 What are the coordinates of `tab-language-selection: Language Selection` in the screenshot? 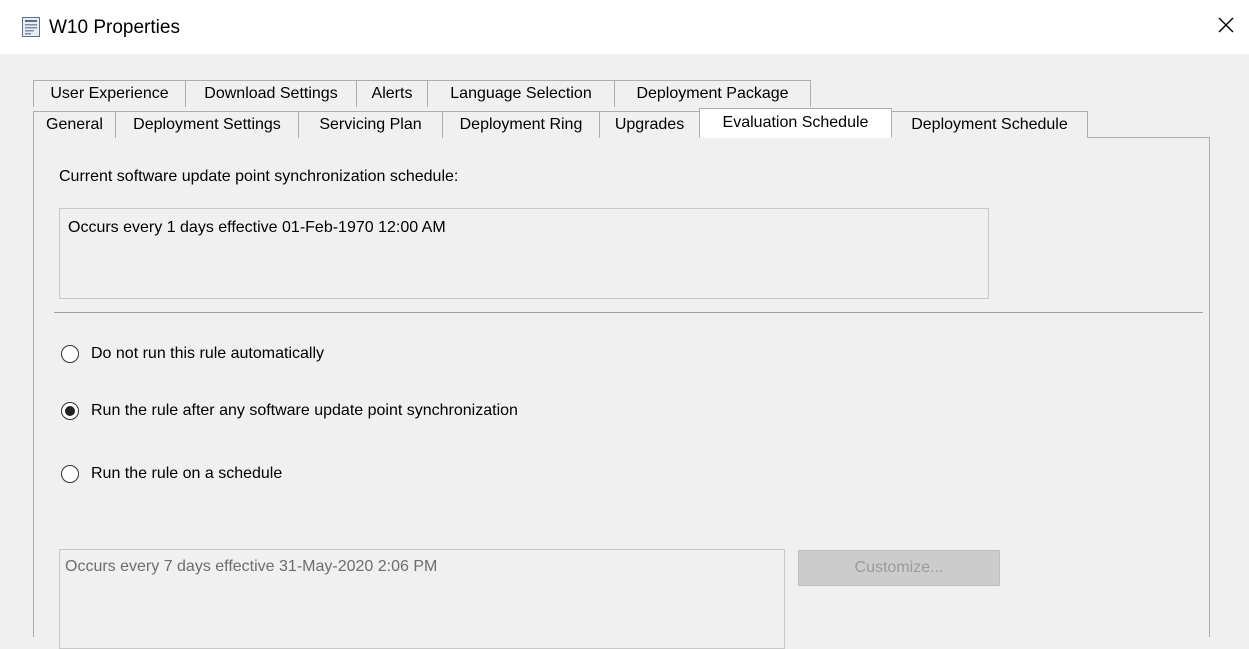 It's located at (521, 93).